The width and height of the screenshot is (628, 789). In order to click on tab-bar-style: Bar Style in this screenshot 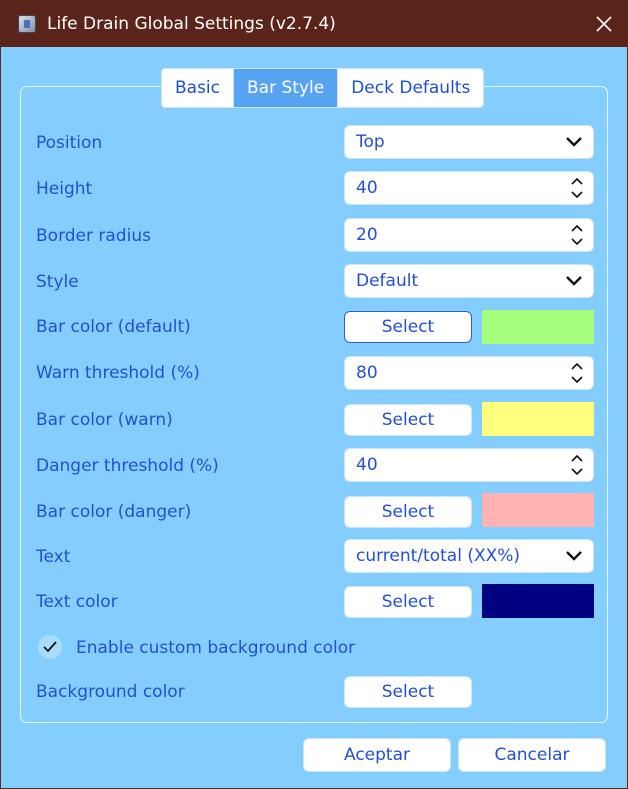, I will do `click(285, 88)`.